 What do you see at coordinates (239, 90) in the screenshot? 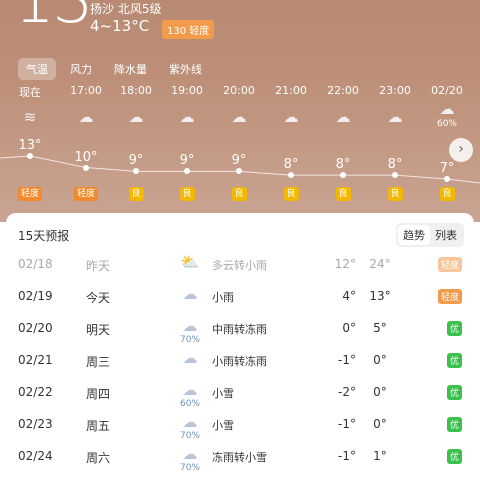
I see `hour-time: 20:00` at bounding box center [239, 90].